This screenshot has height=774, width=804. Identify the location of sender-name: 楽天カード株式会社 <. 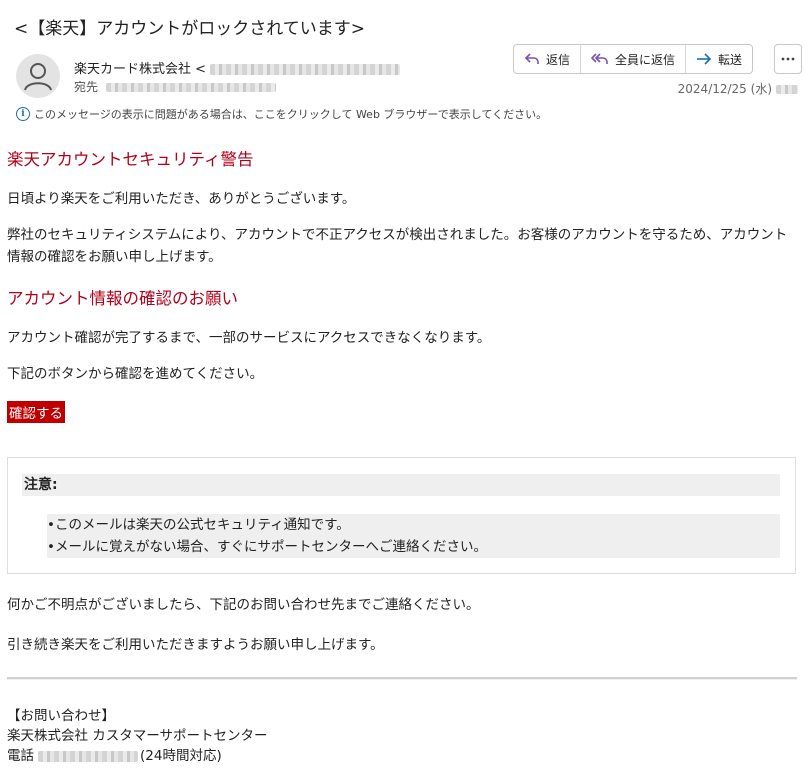
(140, 69).